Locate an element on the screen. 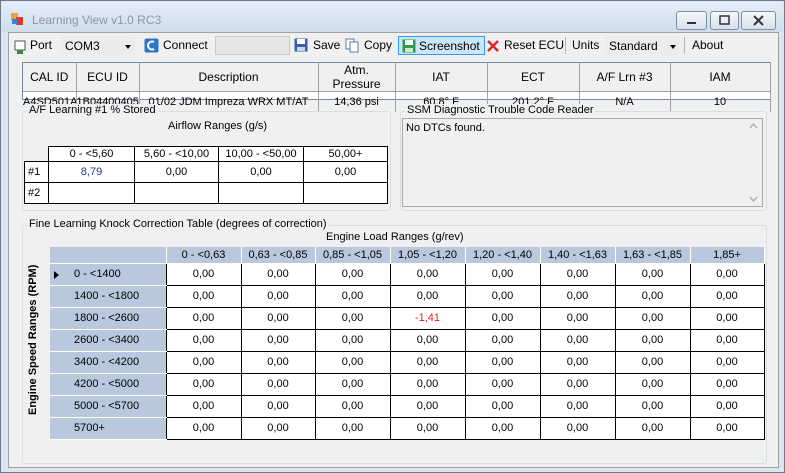  knock-col-header: 0,63 - <0,85 is located at coordinates (278, 255).